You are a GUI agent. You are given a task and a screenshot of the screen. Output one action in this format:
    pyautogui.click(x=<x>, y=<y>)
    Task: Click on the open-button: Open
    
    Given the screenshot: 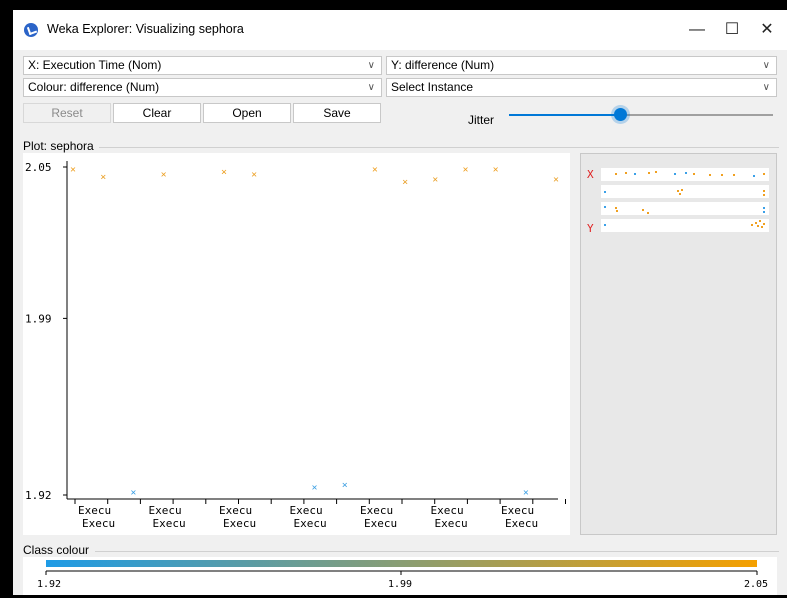 What is the action you would take?
    pyautogui.click(x=247, y=113)
    